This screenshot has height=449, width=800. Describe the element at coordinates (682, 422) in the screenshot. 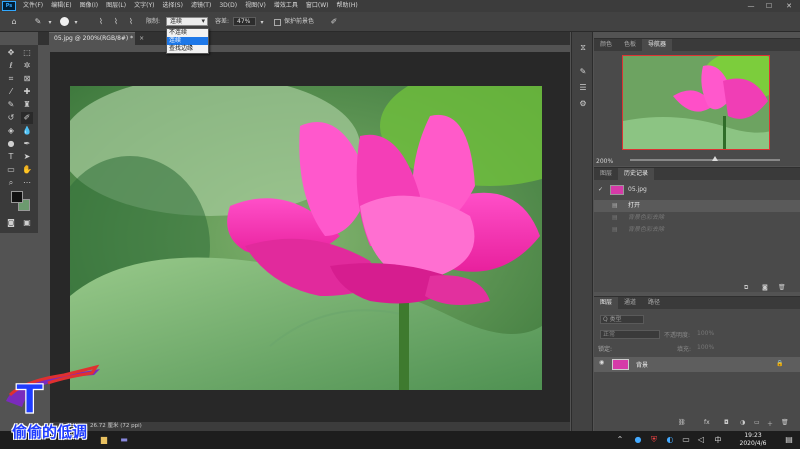

I see `link-layers-icon: ⛓` at that location.